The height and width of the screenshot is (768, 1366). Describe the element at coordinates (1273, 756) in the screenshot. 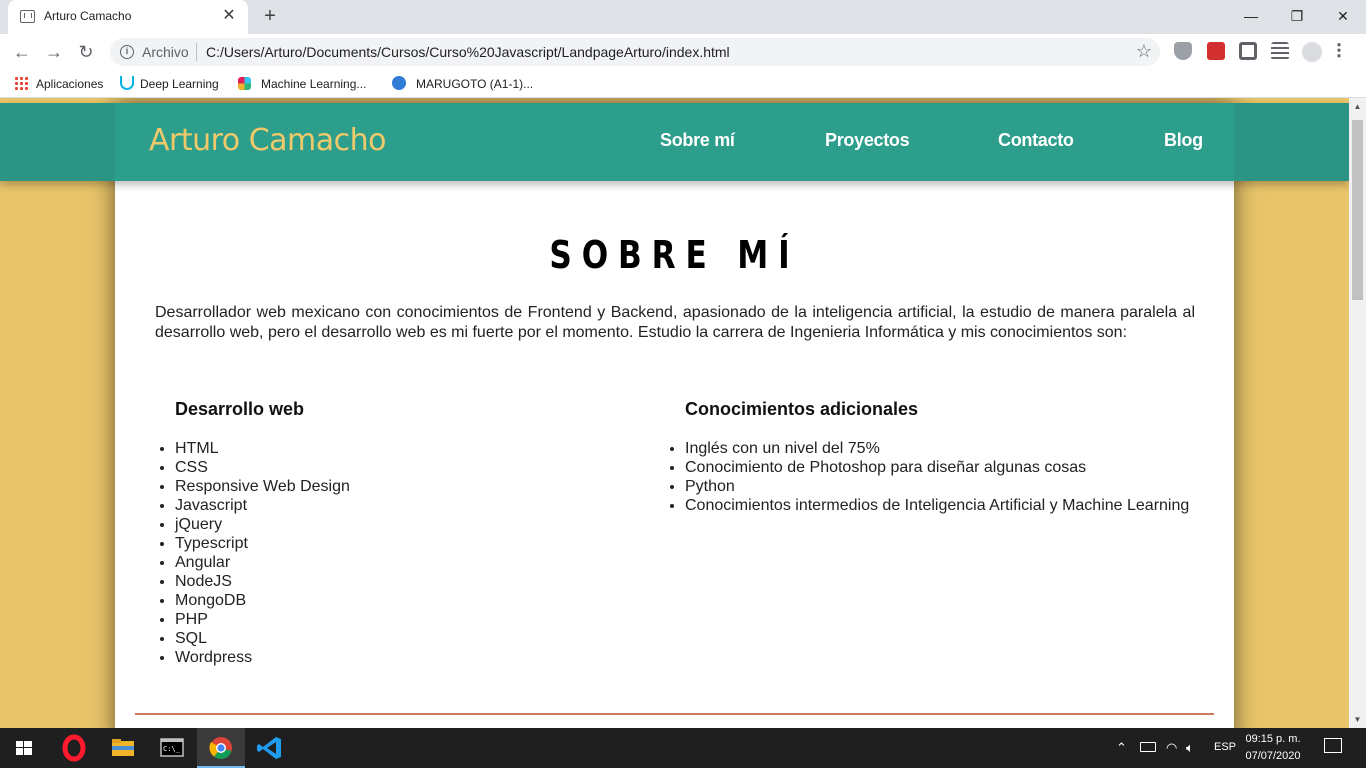

I see `clock-date: 07/07/2020` at that location.